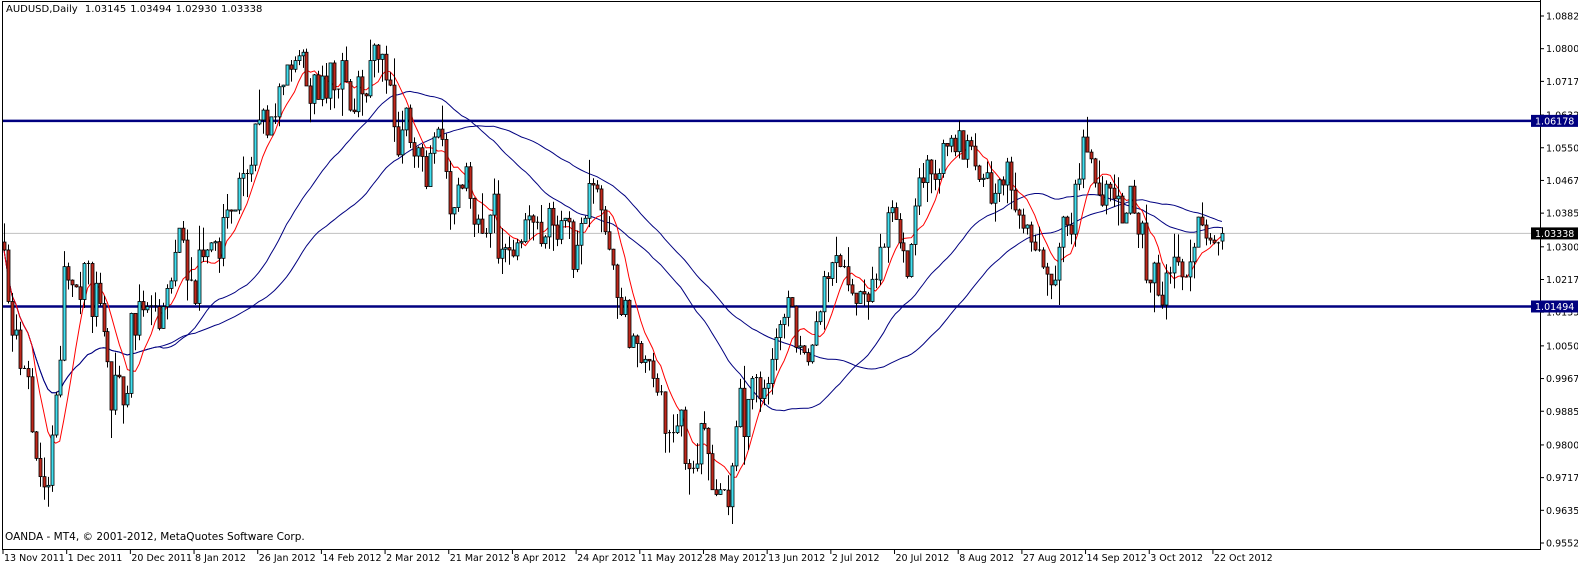 This screenshot has height=566, width=1578. Describe the element at coordinates (1554, 307) in the screenshot. I see `line-price-label-text: 1.01494` at that location.